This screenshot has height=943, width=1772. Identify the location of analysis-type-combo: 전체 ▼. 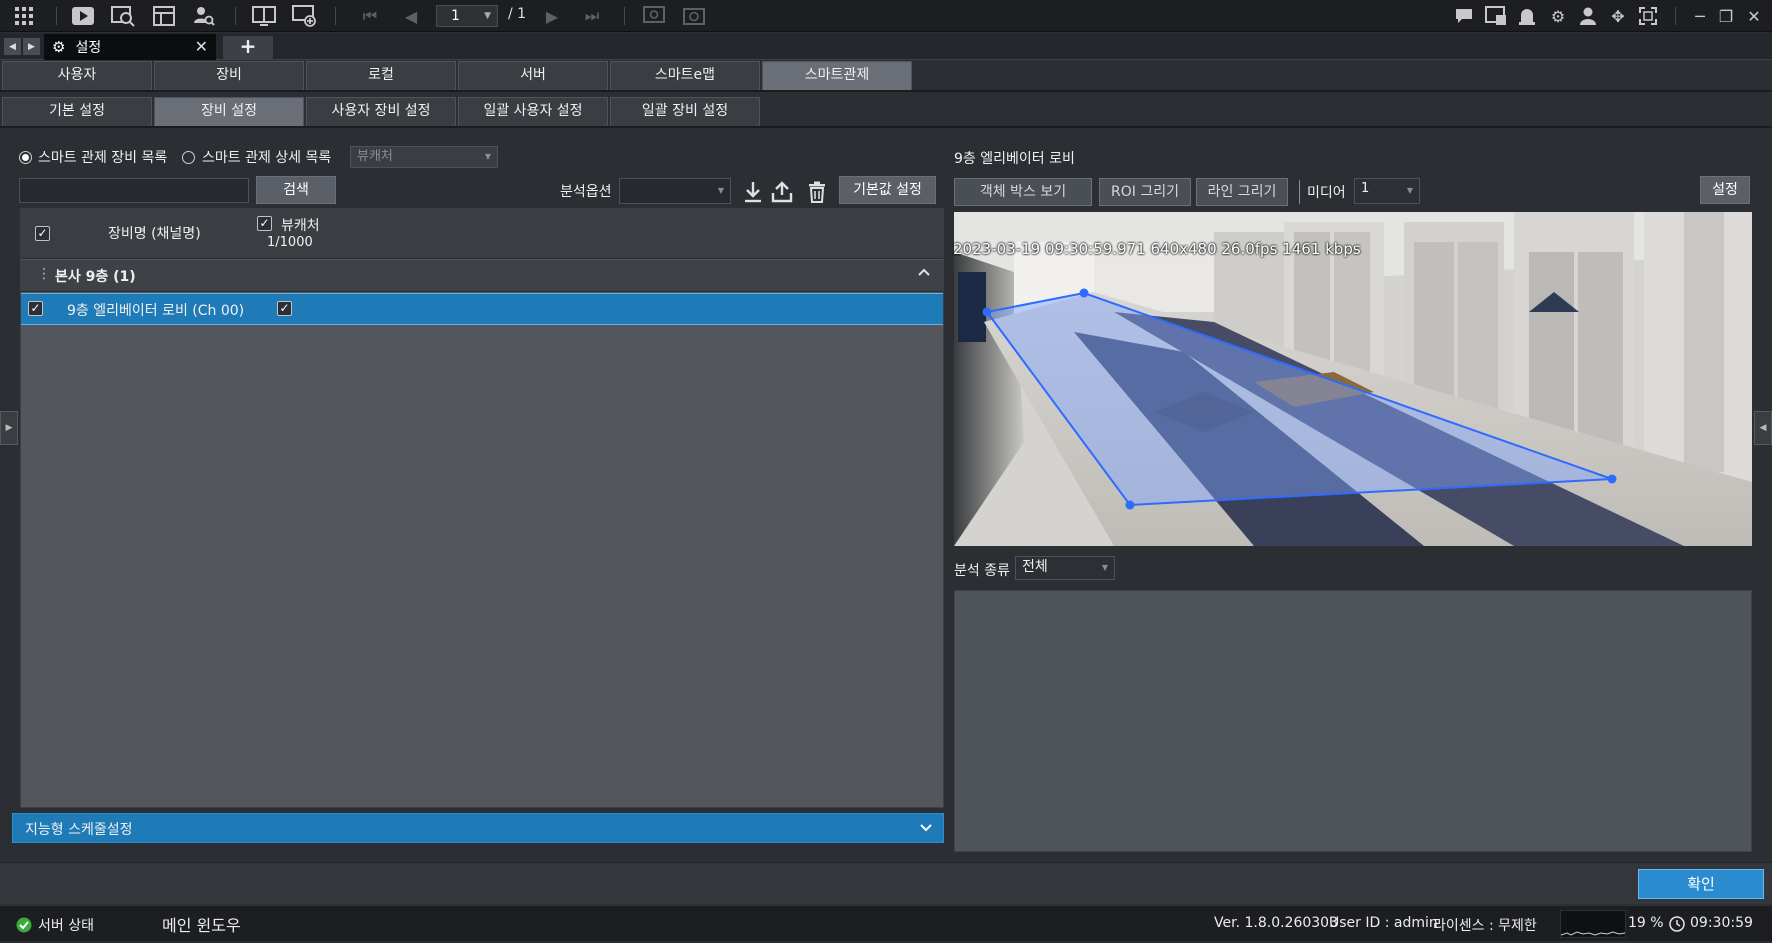
(1065, 568).